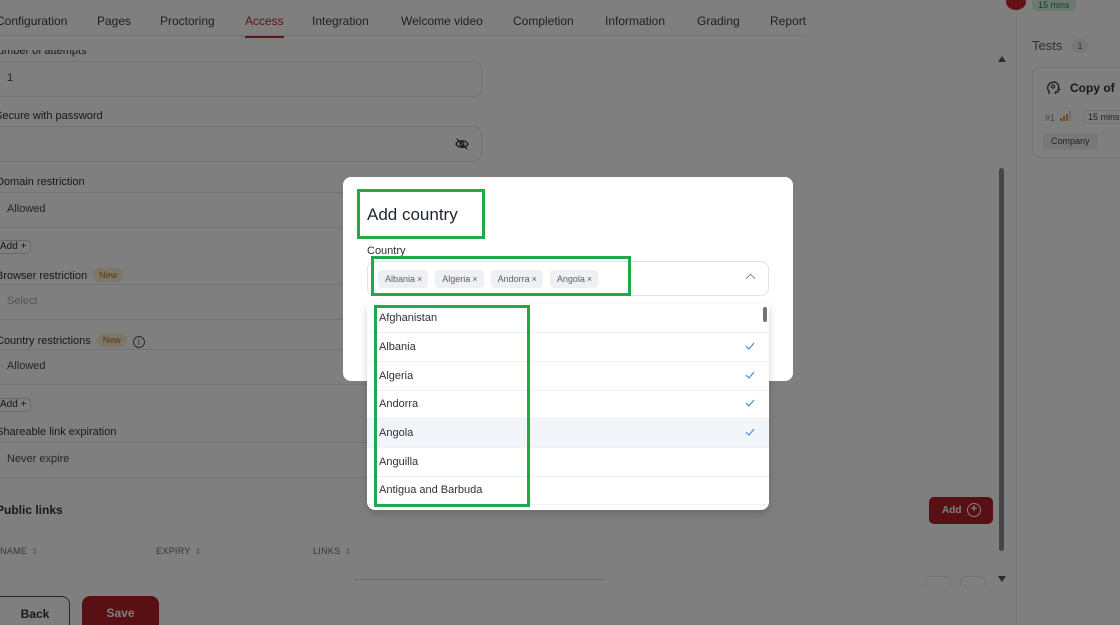 This screenshot has height=625, width=1120. What do you see at coordinates (750, 278) in the screenshot?
I see `chevron-up-icon` at bounding box center [750, 278].